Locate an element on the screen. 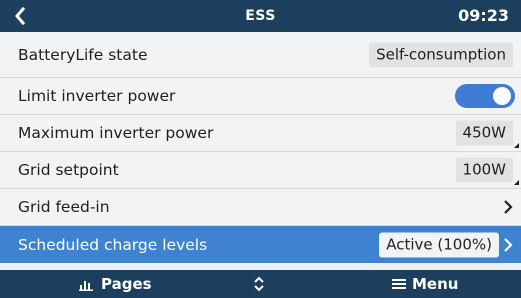 Image resolution: width=521 pixels, height=298 pixels. limit-inverter-power-toggle is located at coordinates (485, 96).